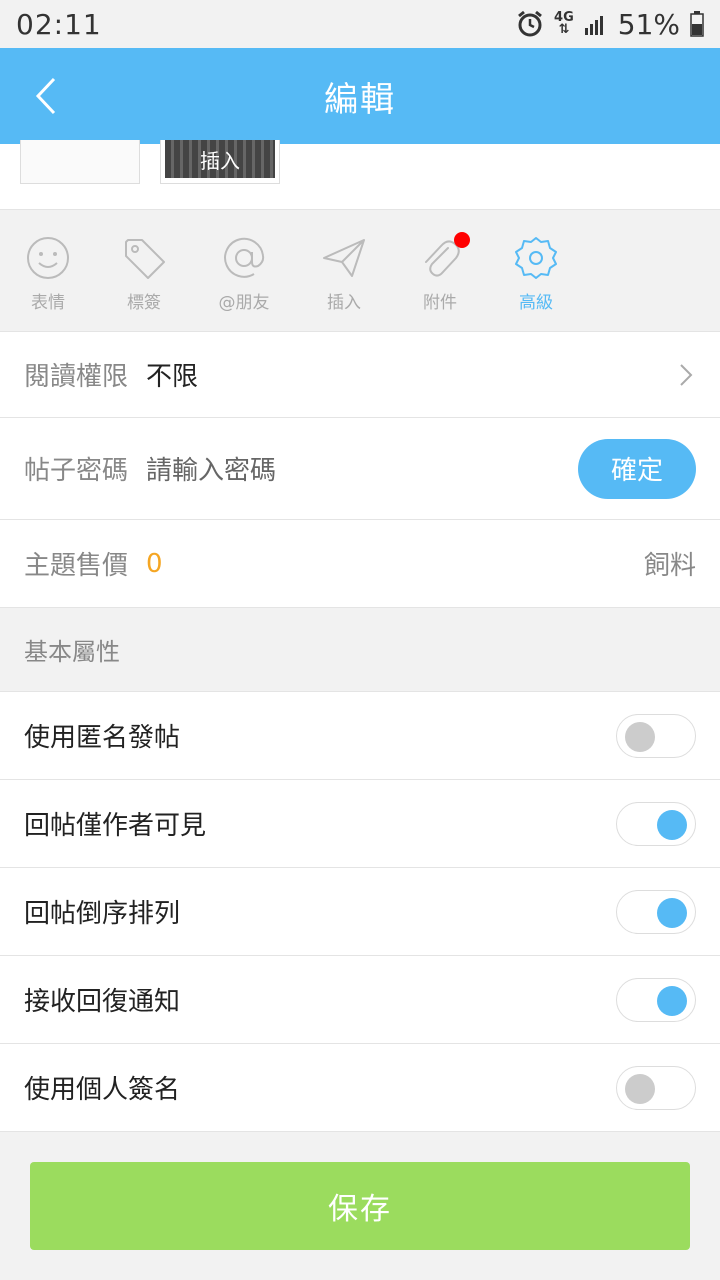 This screenshot has height=1280, width=720. I want to click on toolbar-tag: 標簽, so click(144, 277).